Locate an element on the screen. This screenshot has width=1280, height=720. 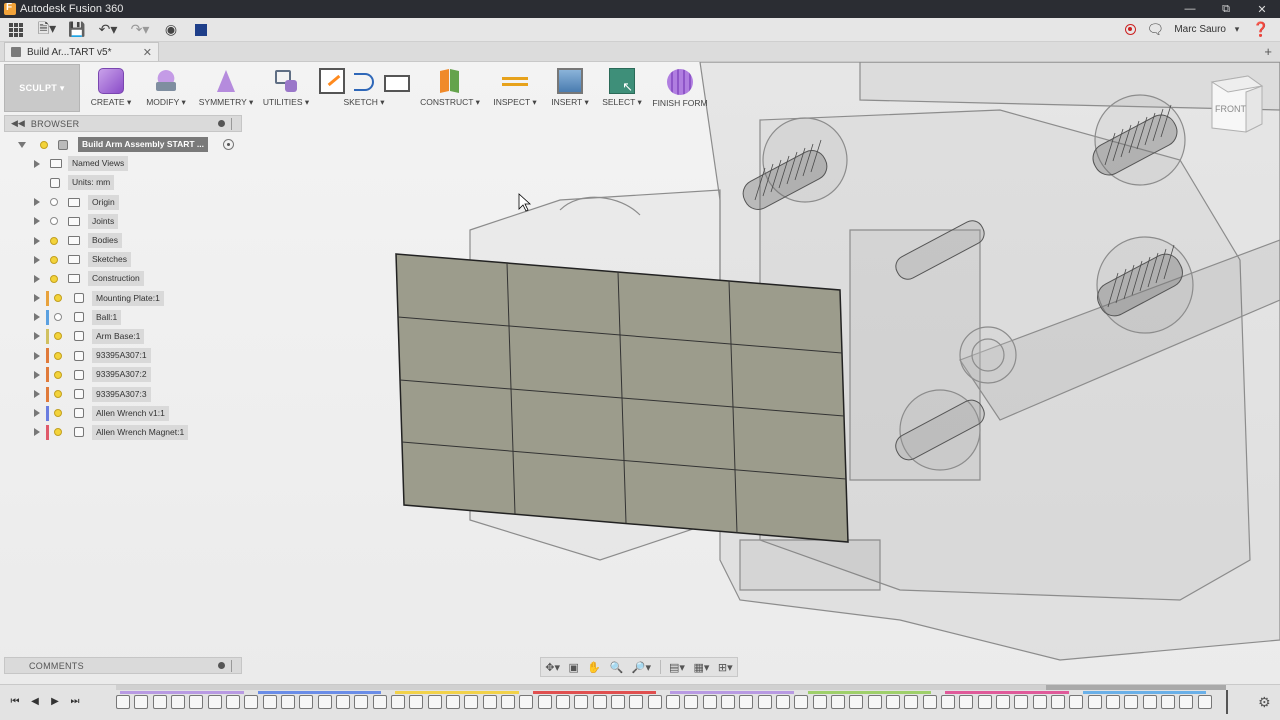
notifications-icon: 🗨 is located at coordinates (1155, 30).